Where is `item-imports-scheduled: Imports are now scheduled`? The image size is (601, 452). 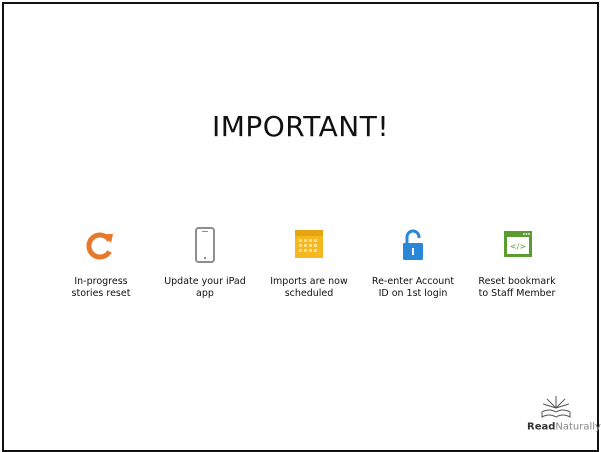
item-imports-scheduled: Imports are now scheduled is located at coordinates (309, 262).